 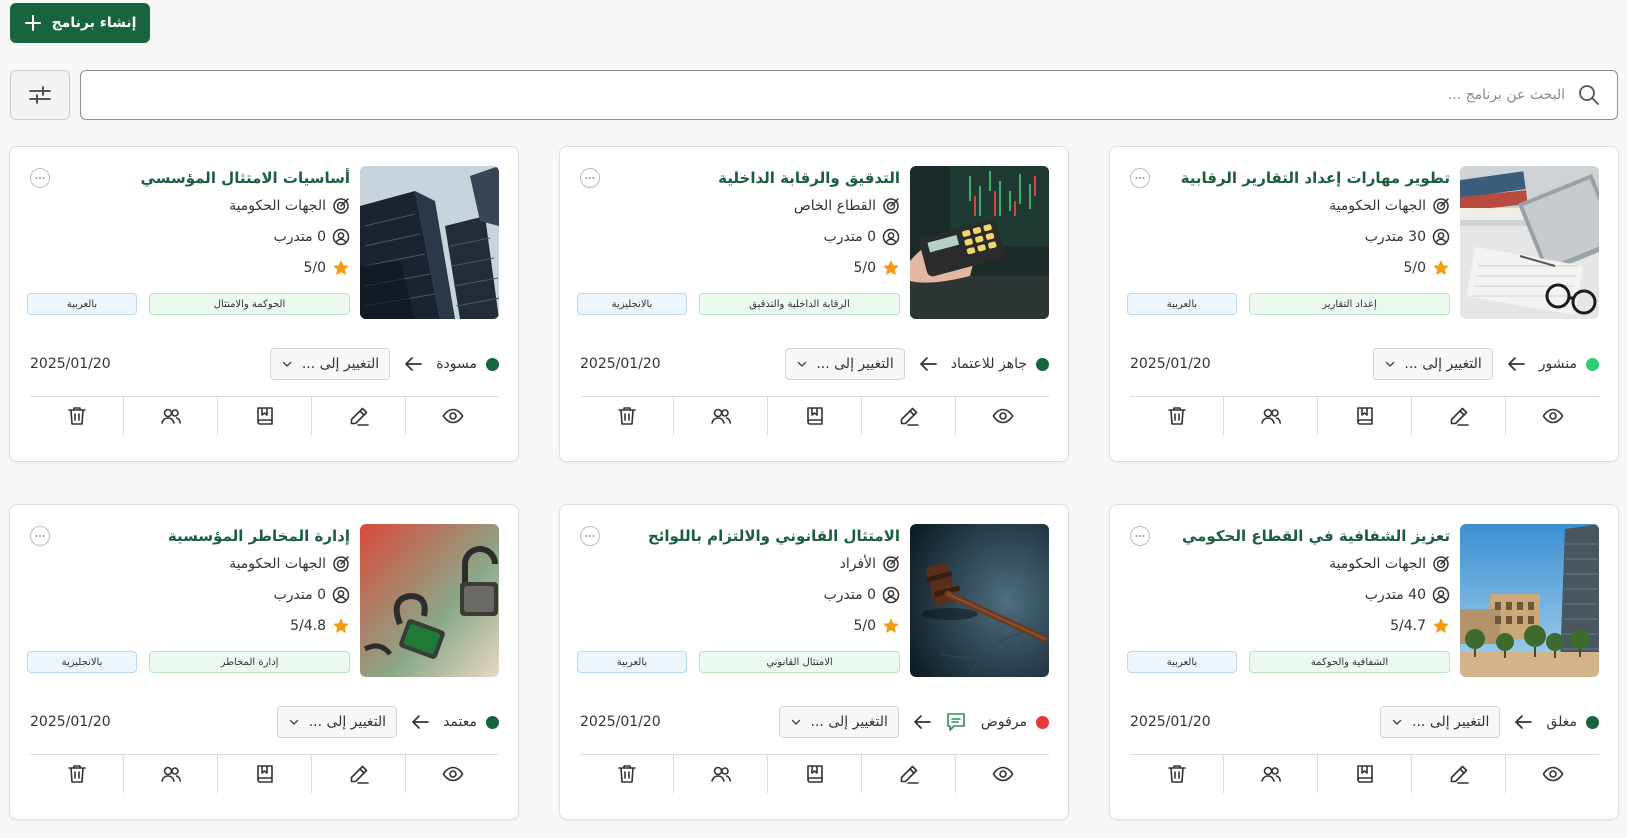 I want to click on category-tag: إعداد التقارير, so click(x=1349, y=304).